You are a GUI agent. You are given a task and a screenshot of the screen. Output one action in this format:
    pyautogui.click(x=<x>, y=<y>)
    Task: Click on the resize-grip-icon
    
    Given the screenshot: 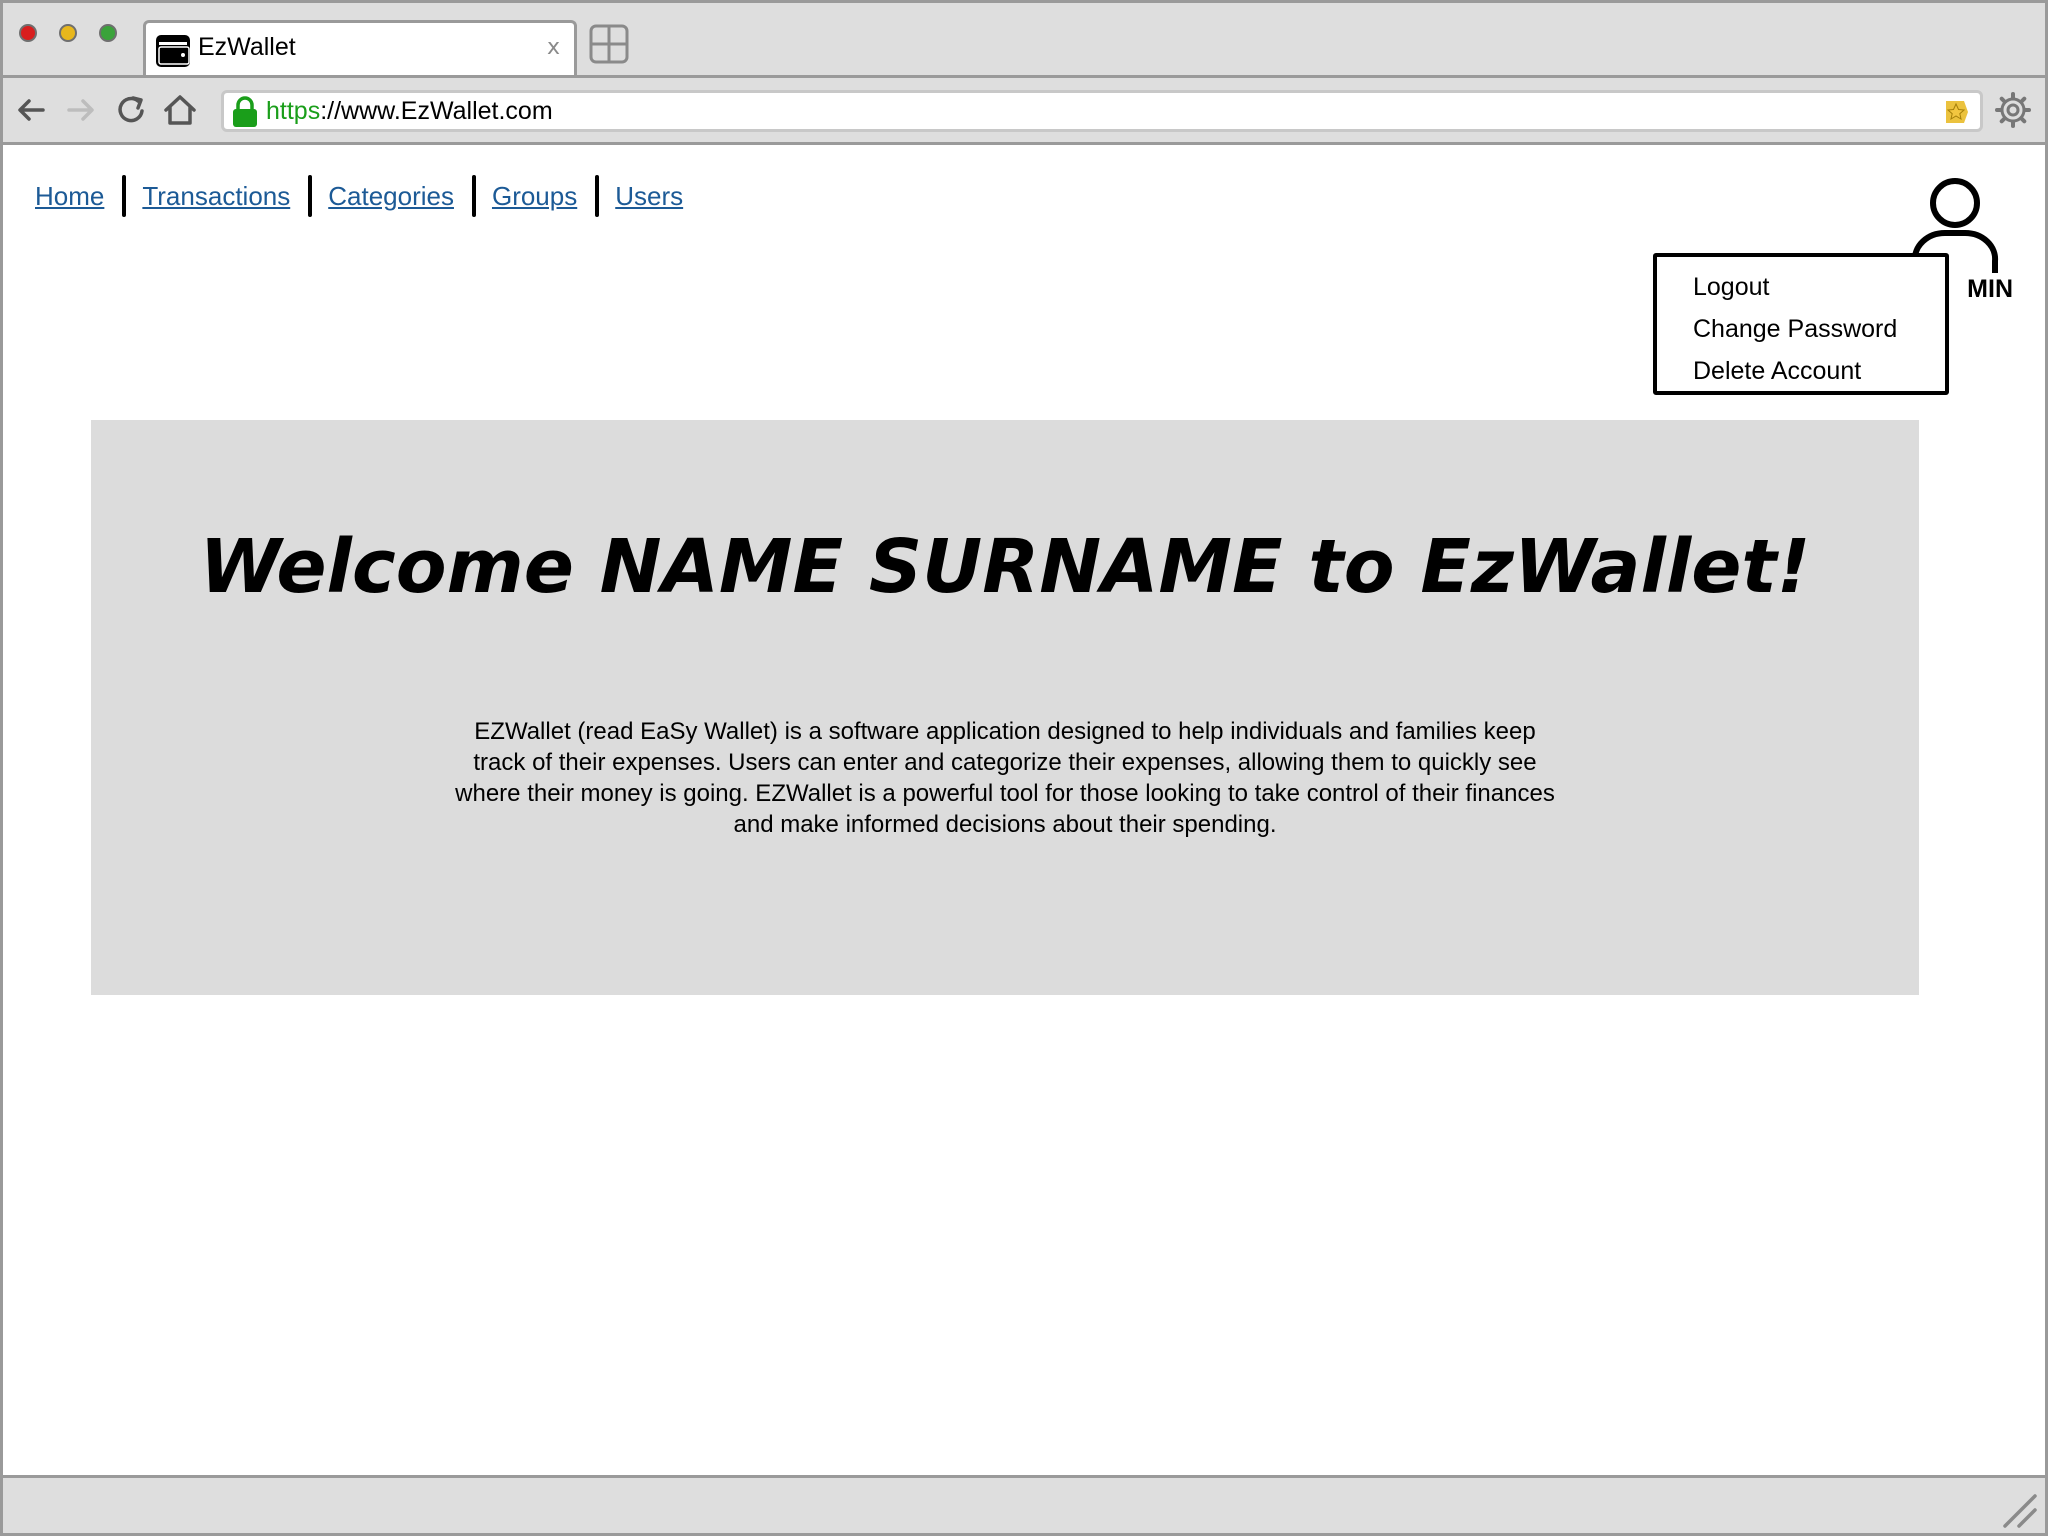 What is the action you would take?
    pyautogui.click(x=2019, y=1510)
    